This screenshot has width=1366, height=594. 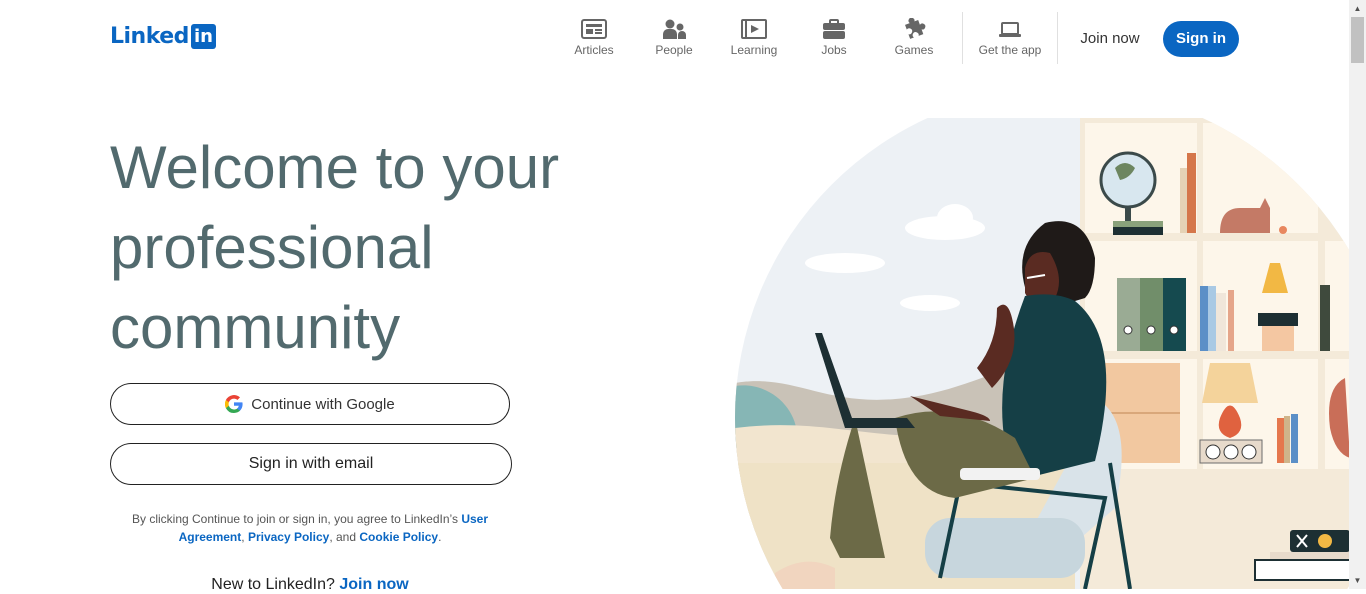 What do you see at coordinates (594, 29) in the screenshot?
I see `articles-icon` at bounding box center [594, 29].